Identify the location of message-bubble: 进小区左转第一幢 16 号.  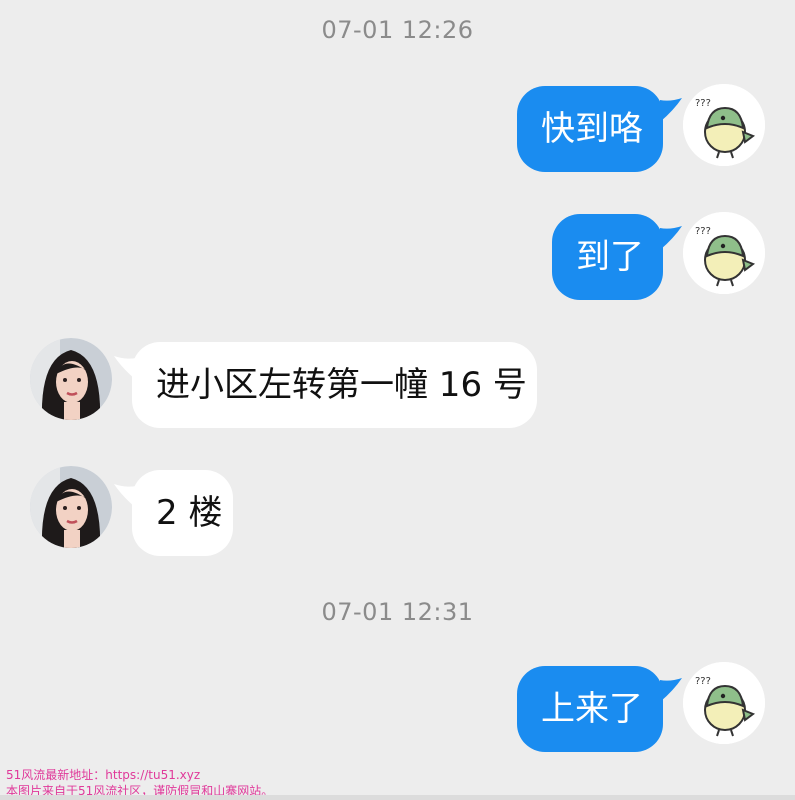
(334, 385).